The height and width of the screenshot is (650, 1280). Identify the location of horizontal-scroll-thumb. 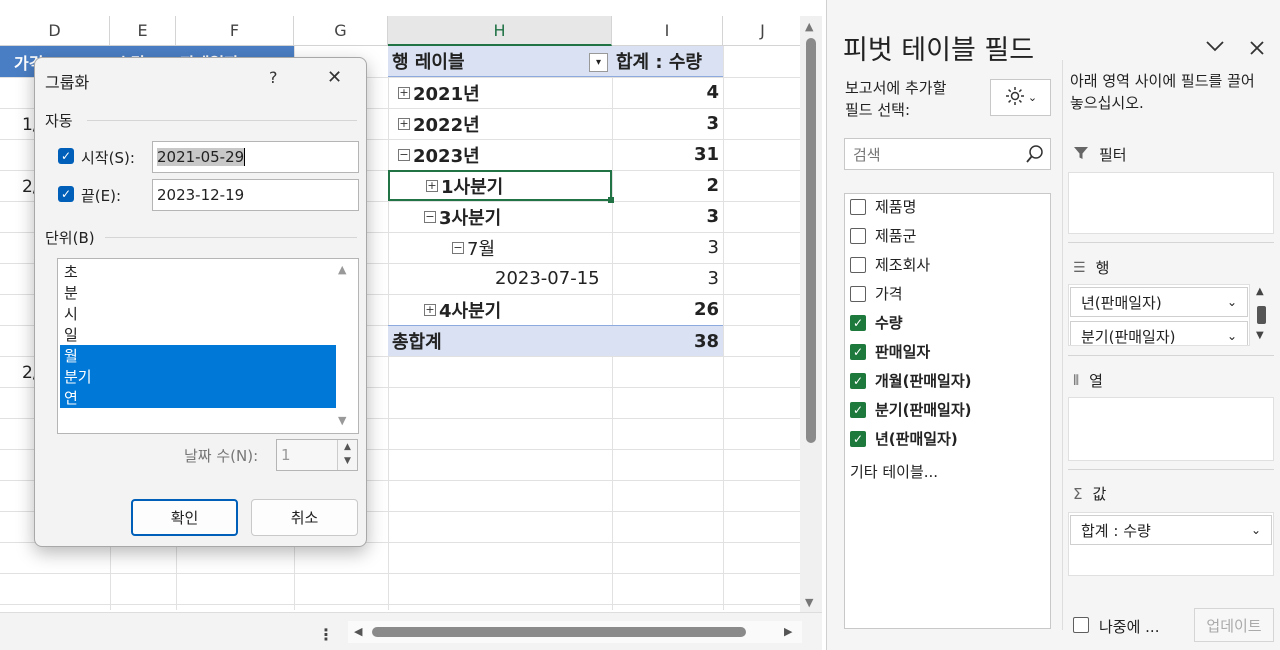
(559, 632).